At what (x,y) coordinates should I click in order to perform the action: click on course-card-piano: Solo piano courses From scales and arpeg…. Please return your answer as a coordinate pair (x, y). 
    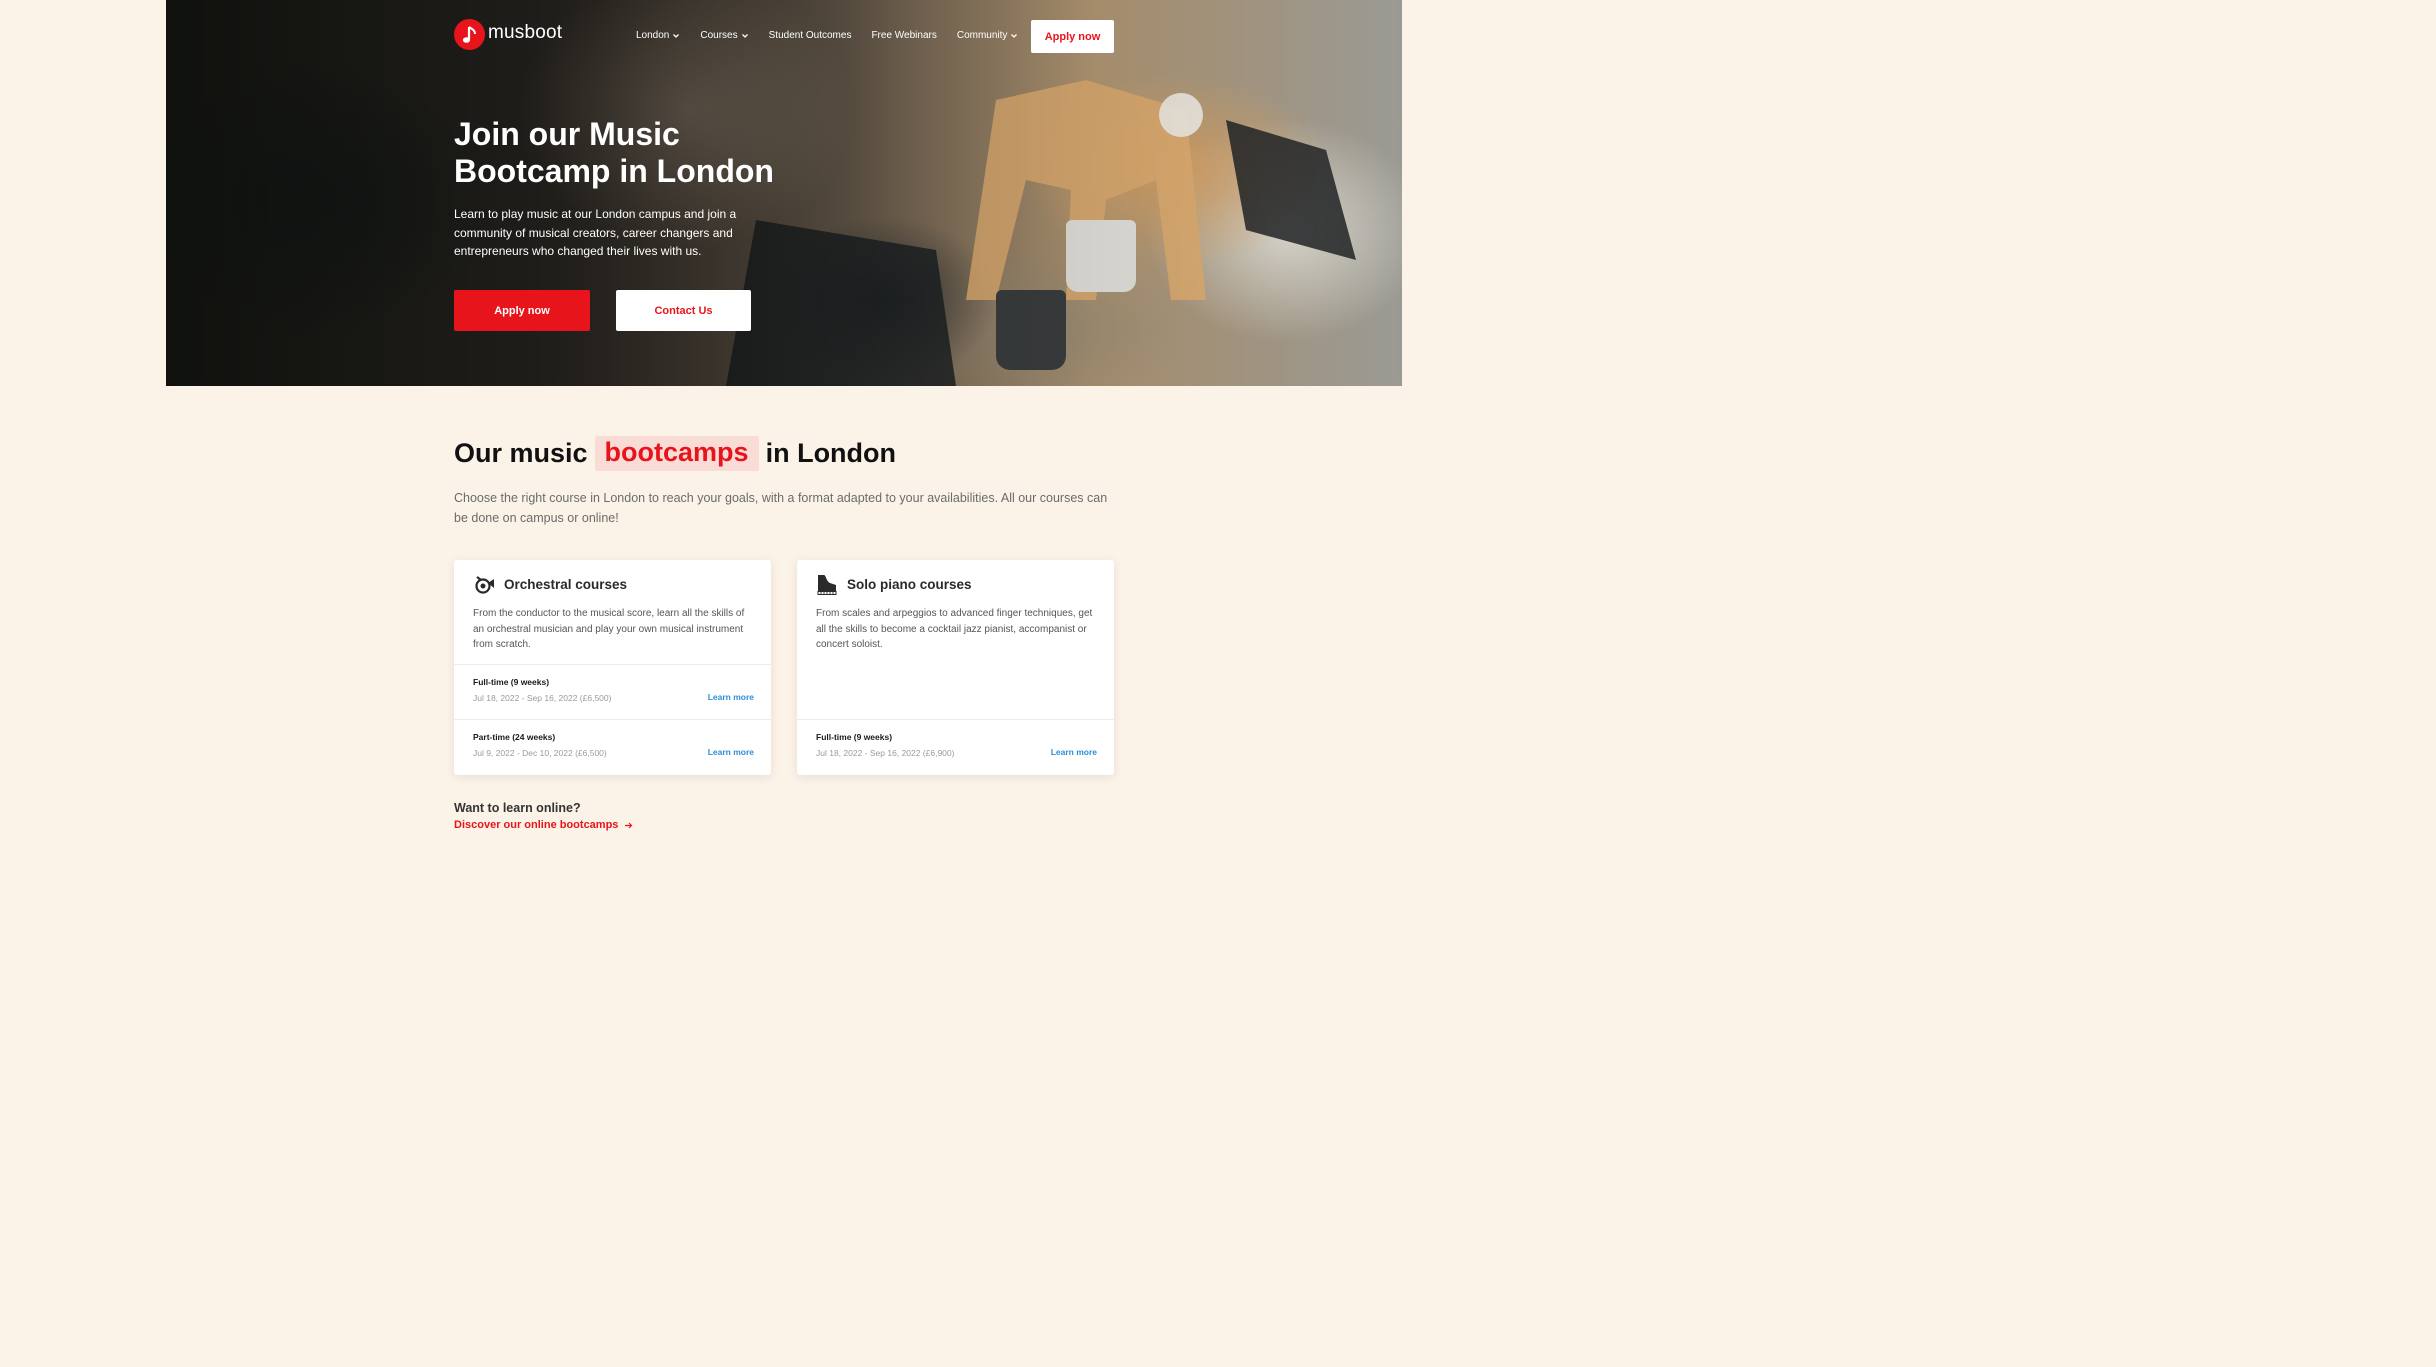
    Looking at the image, I should click on (955, 667).